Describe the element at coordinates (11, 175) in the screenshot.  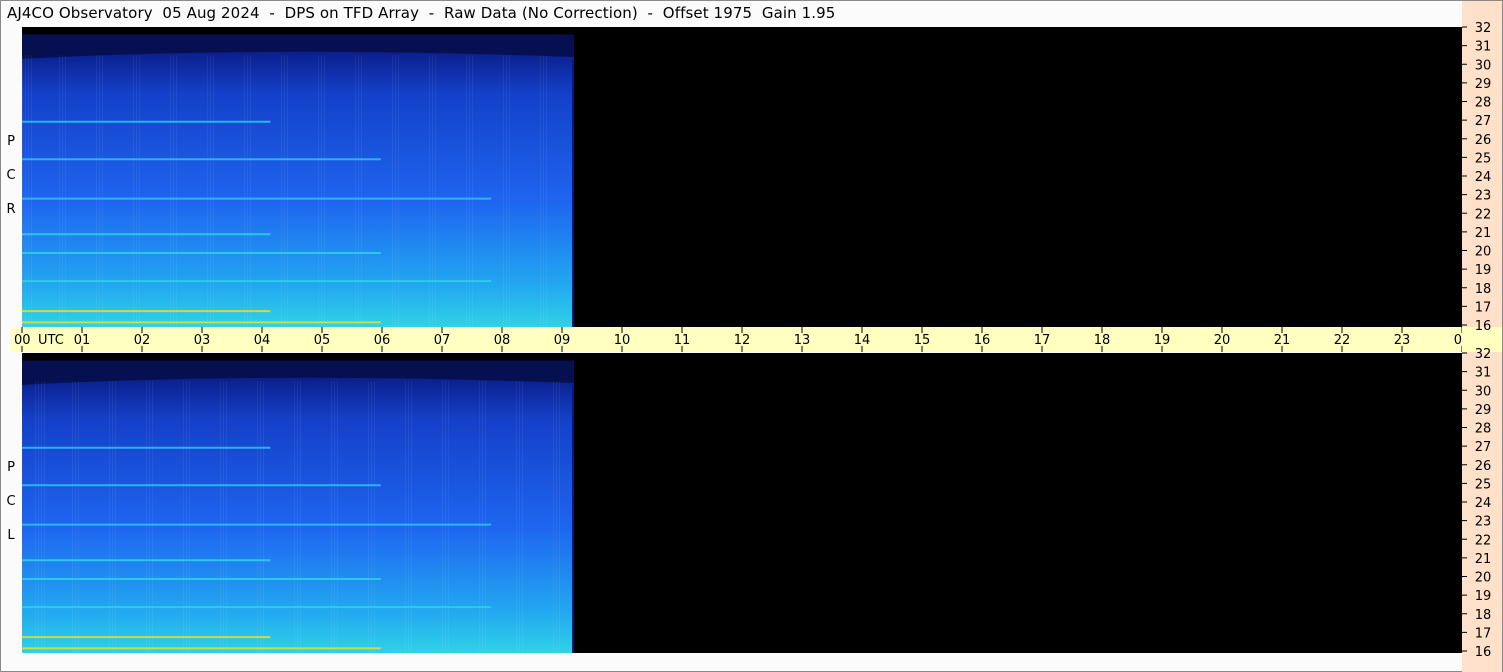
I see `rcp-letter-c: C` at that location.